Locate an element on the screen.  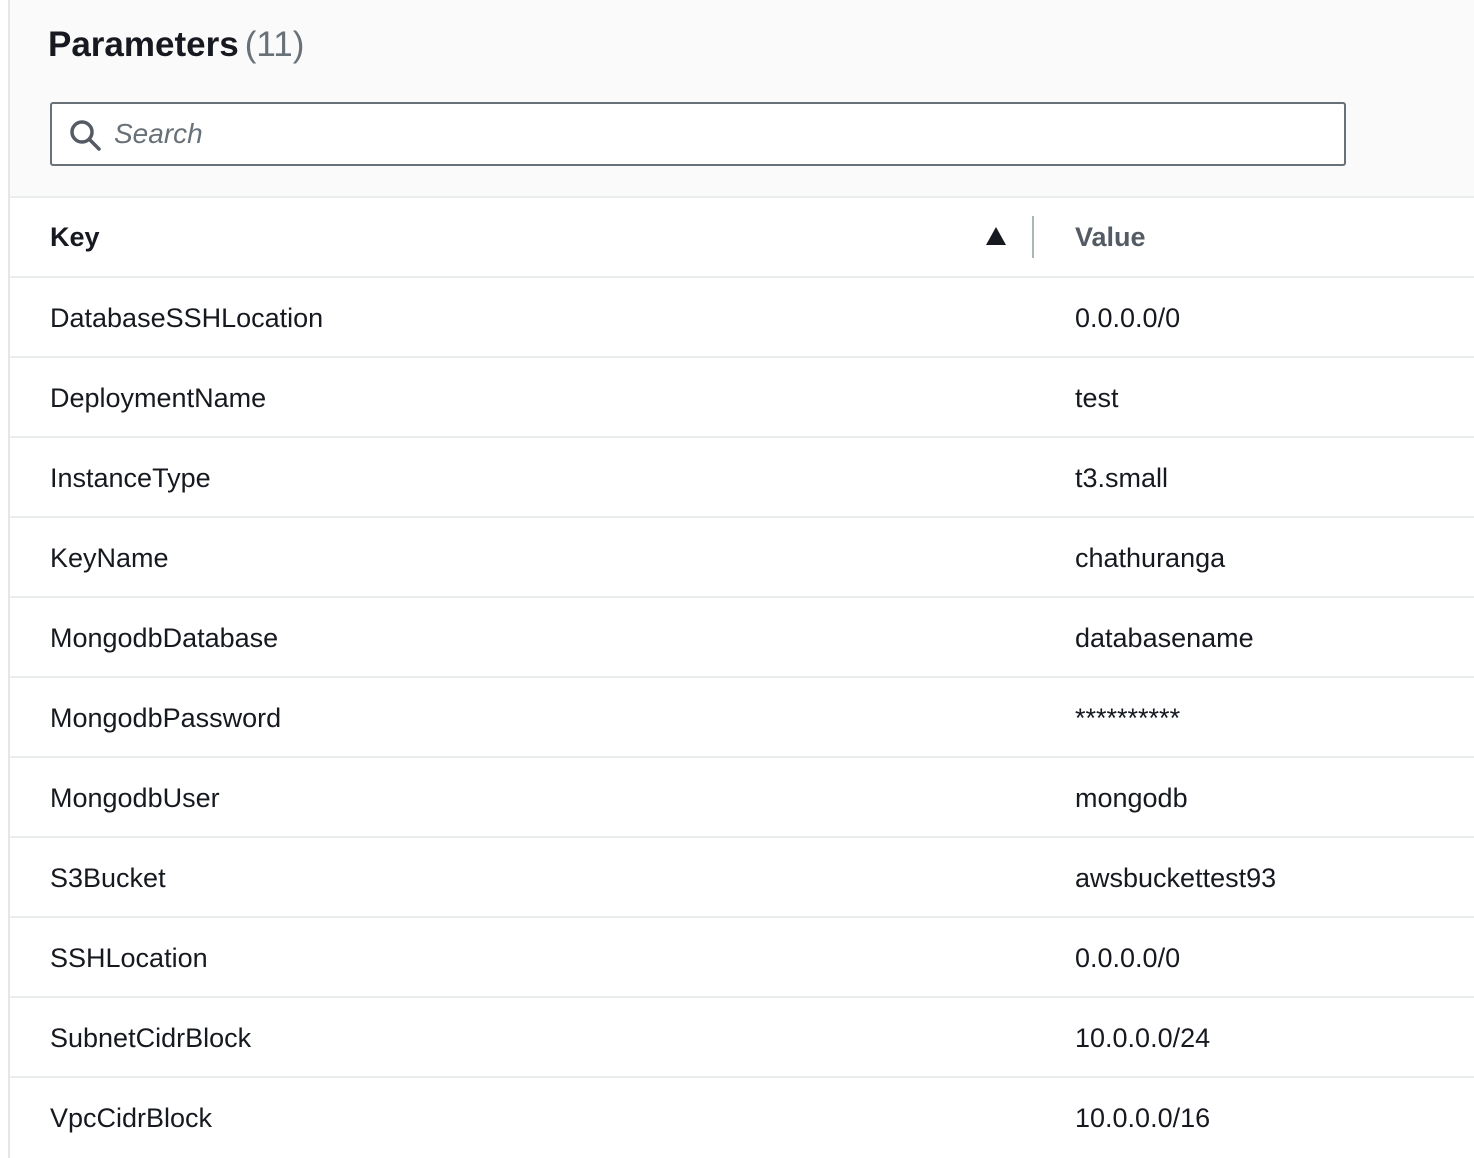
table-row: SubnetCidrBlock 10.0.0.0/24 is located at coordinates (742, 1038).